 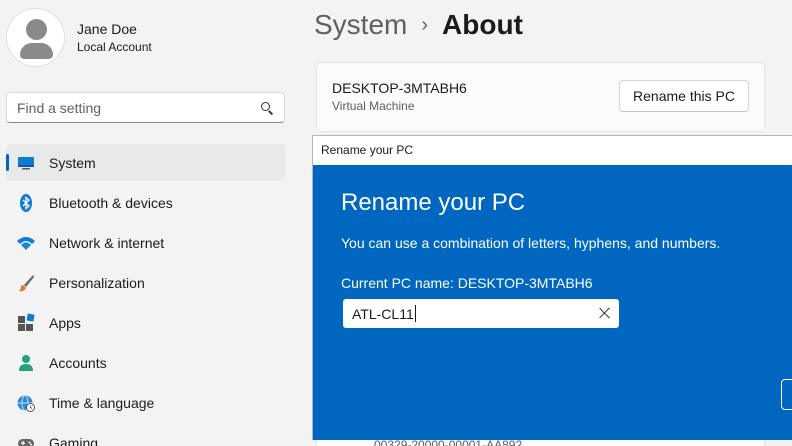 What do you see at coordinates (360, 25) in the screenshot?
I see `breadcrumb-parent: System` at bounding box center [360, 25].